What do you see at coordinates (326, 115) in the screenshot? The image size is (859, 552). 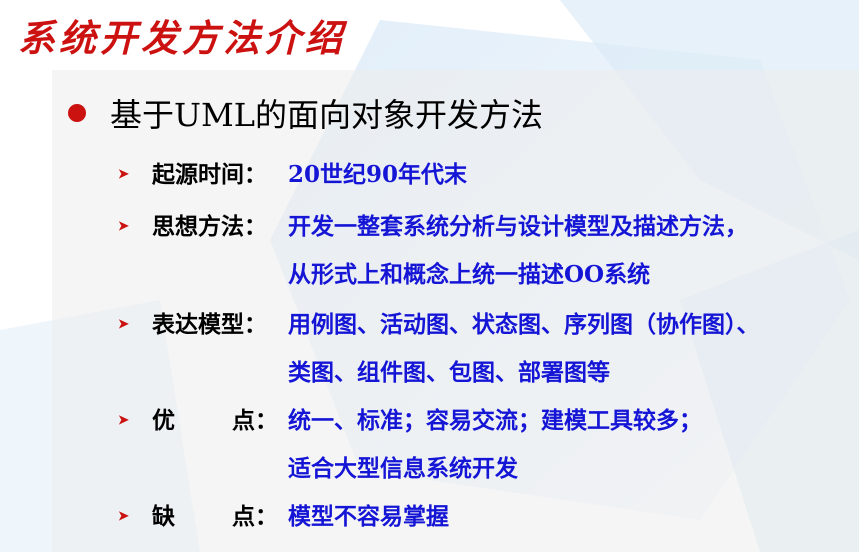 I see `main-heading: 基于UML的面向对象开发方法` at bounding box center [326, 115].